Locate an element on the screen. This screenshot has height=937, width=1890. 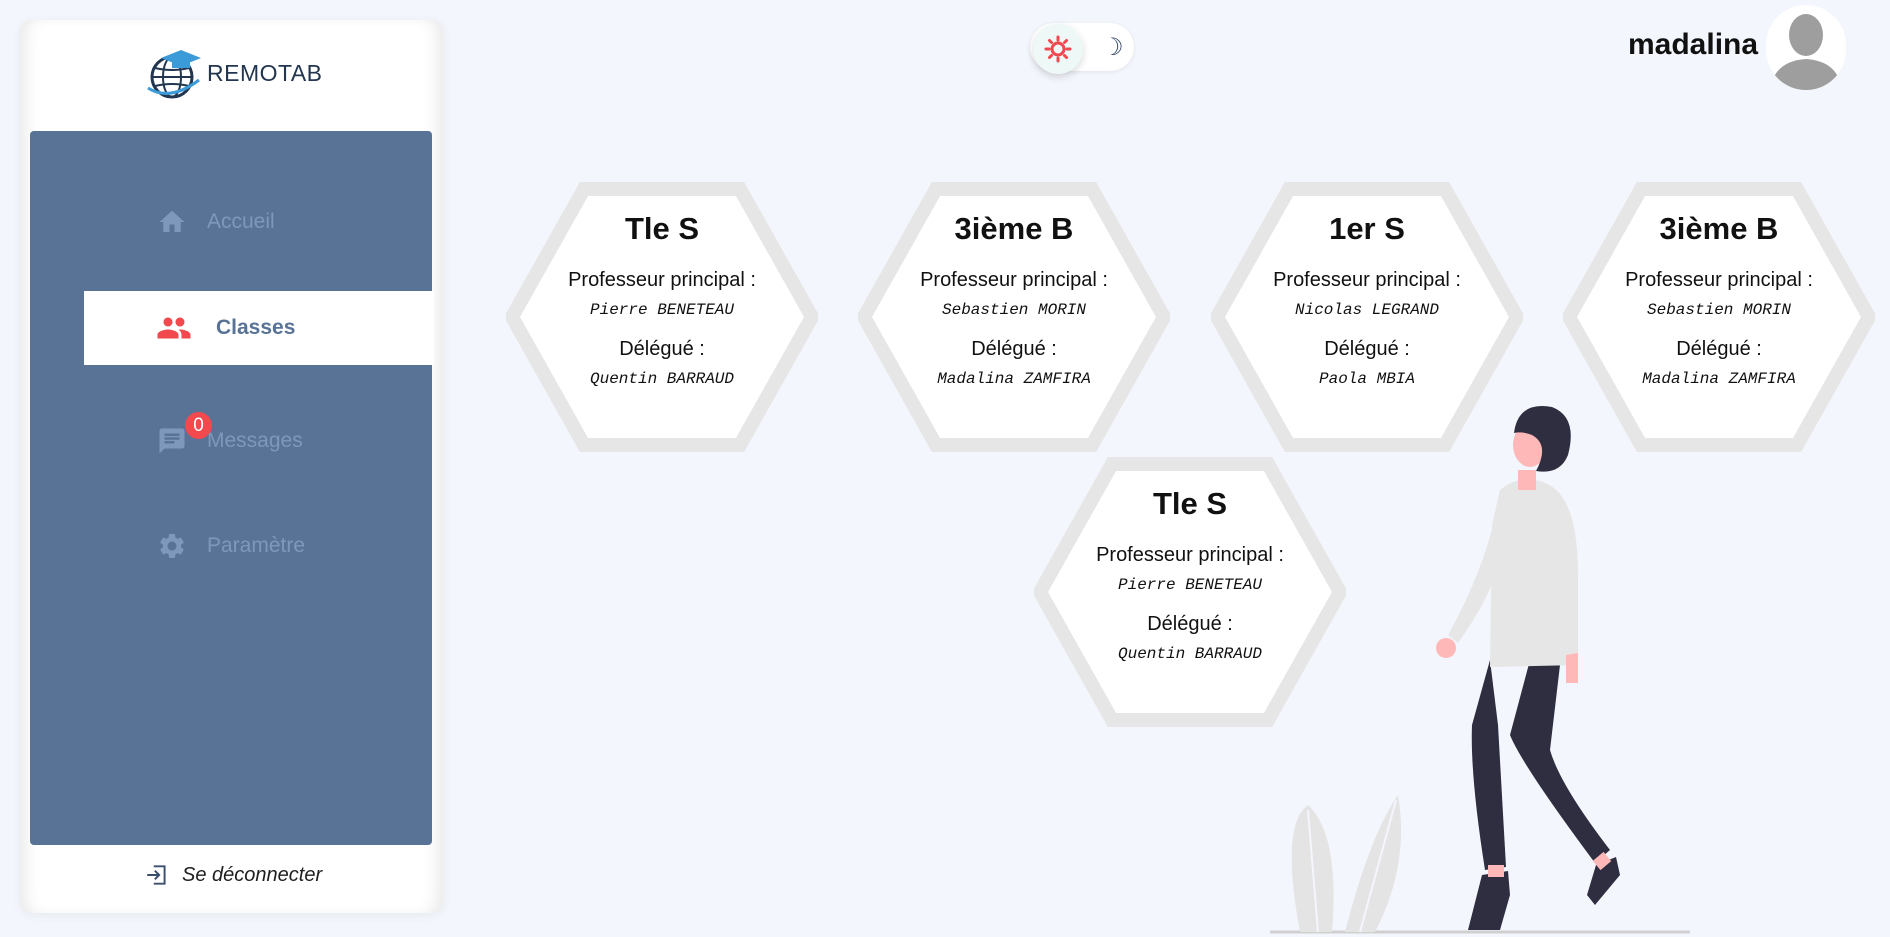
avatar is located at coordinates (1806, 47).